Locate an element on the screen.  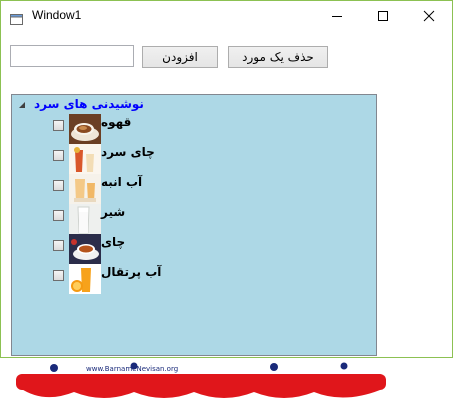
add-button: افزودن is located at coordinates (180, 57).